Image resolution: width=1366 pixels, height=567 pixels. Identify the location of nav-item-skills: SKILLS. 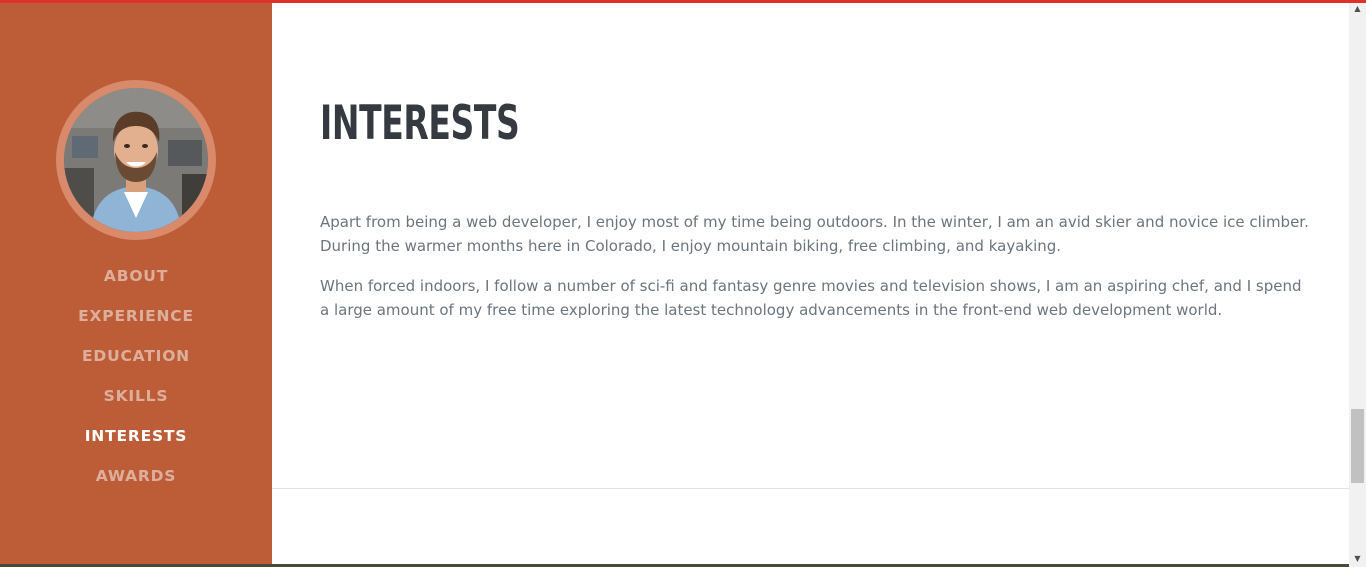
(136, 398).